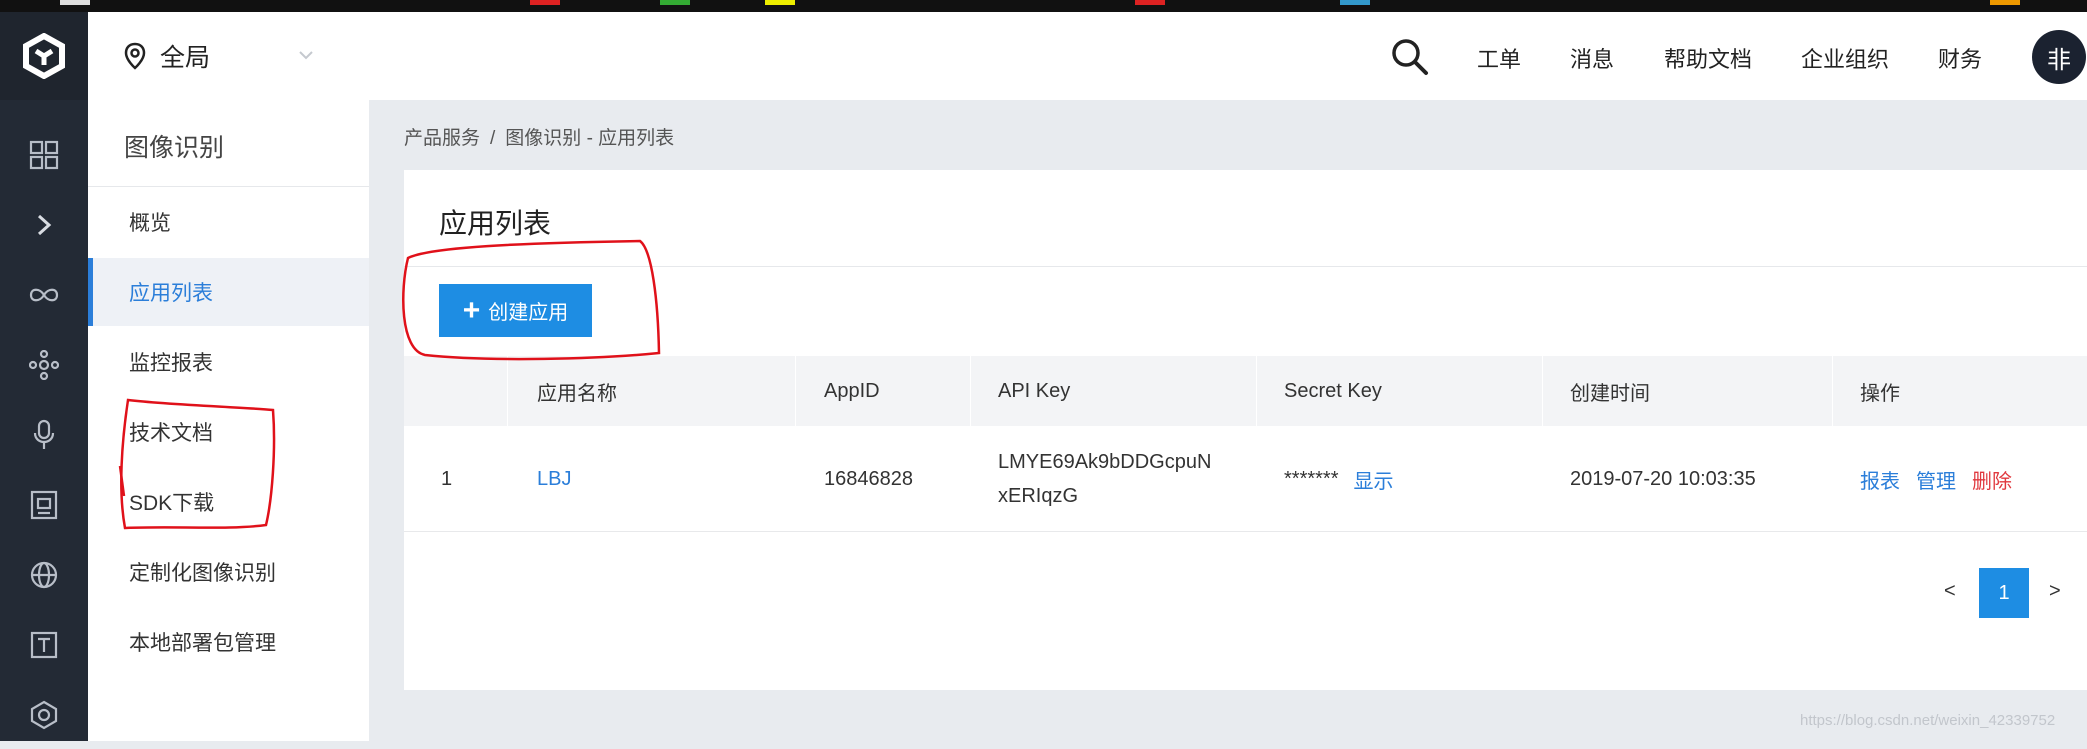 This screenshot has width=2087, height=749. I want to click on dashboard-grid-icon, so click(44, 155).